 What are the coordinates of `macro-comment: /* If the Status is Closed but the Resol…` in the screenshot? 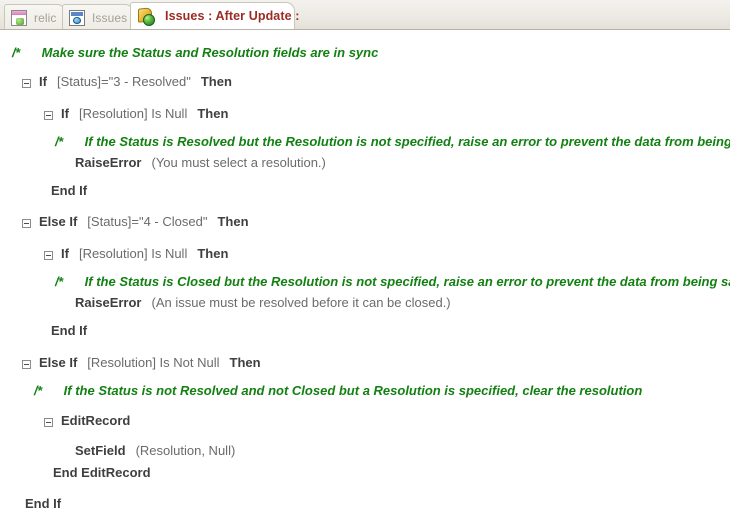 It's located at (392, 282).